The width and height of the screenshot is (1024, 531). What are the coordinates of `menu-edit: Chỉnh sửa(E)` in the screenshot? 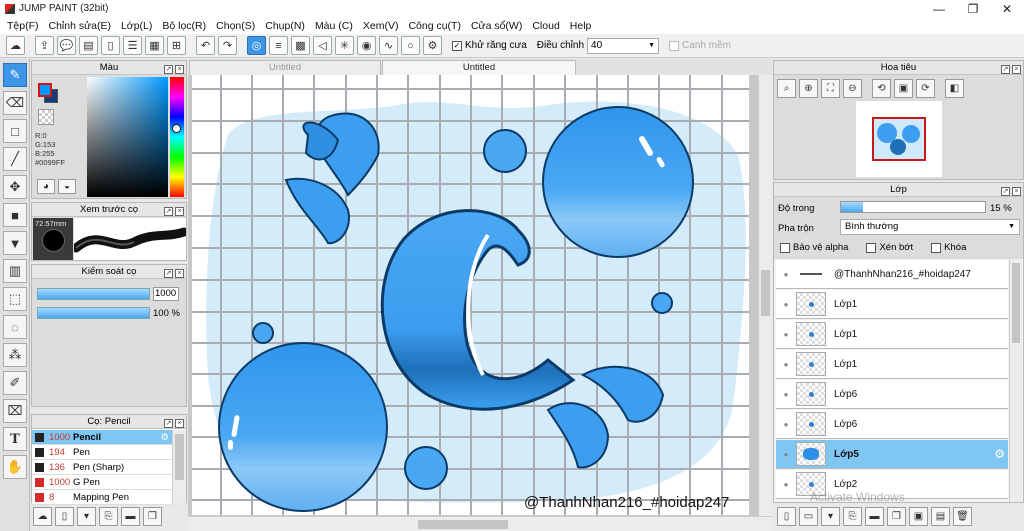 It's located at (80, 26).